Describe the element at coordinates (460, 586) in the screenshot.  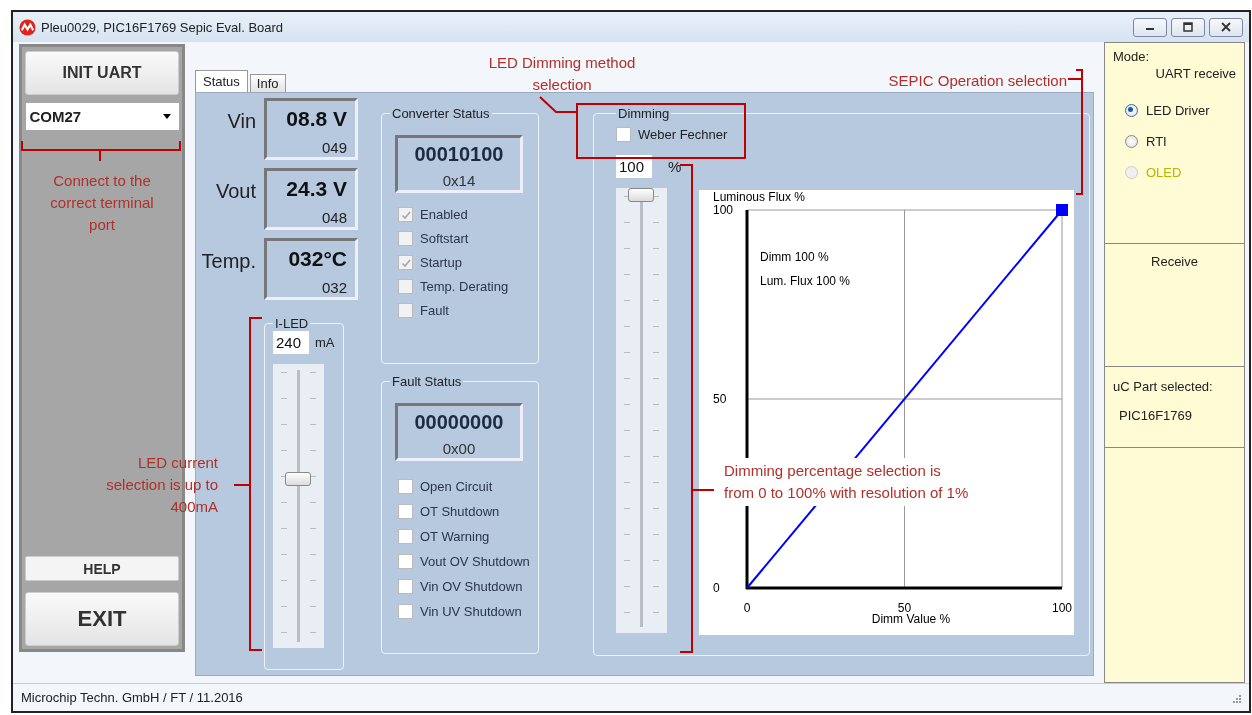
I see `checkbox: Vin OV Shutdown` at that location.